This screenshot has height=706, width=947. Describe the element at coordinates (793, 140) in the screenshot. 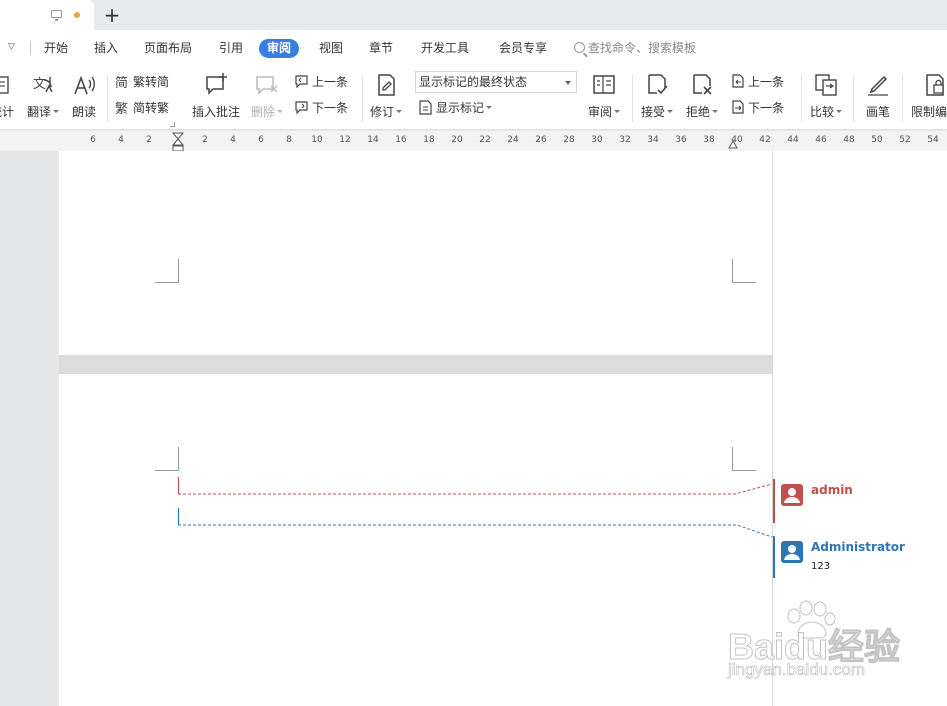

I see `ruler-tick-label: 44` at that location.